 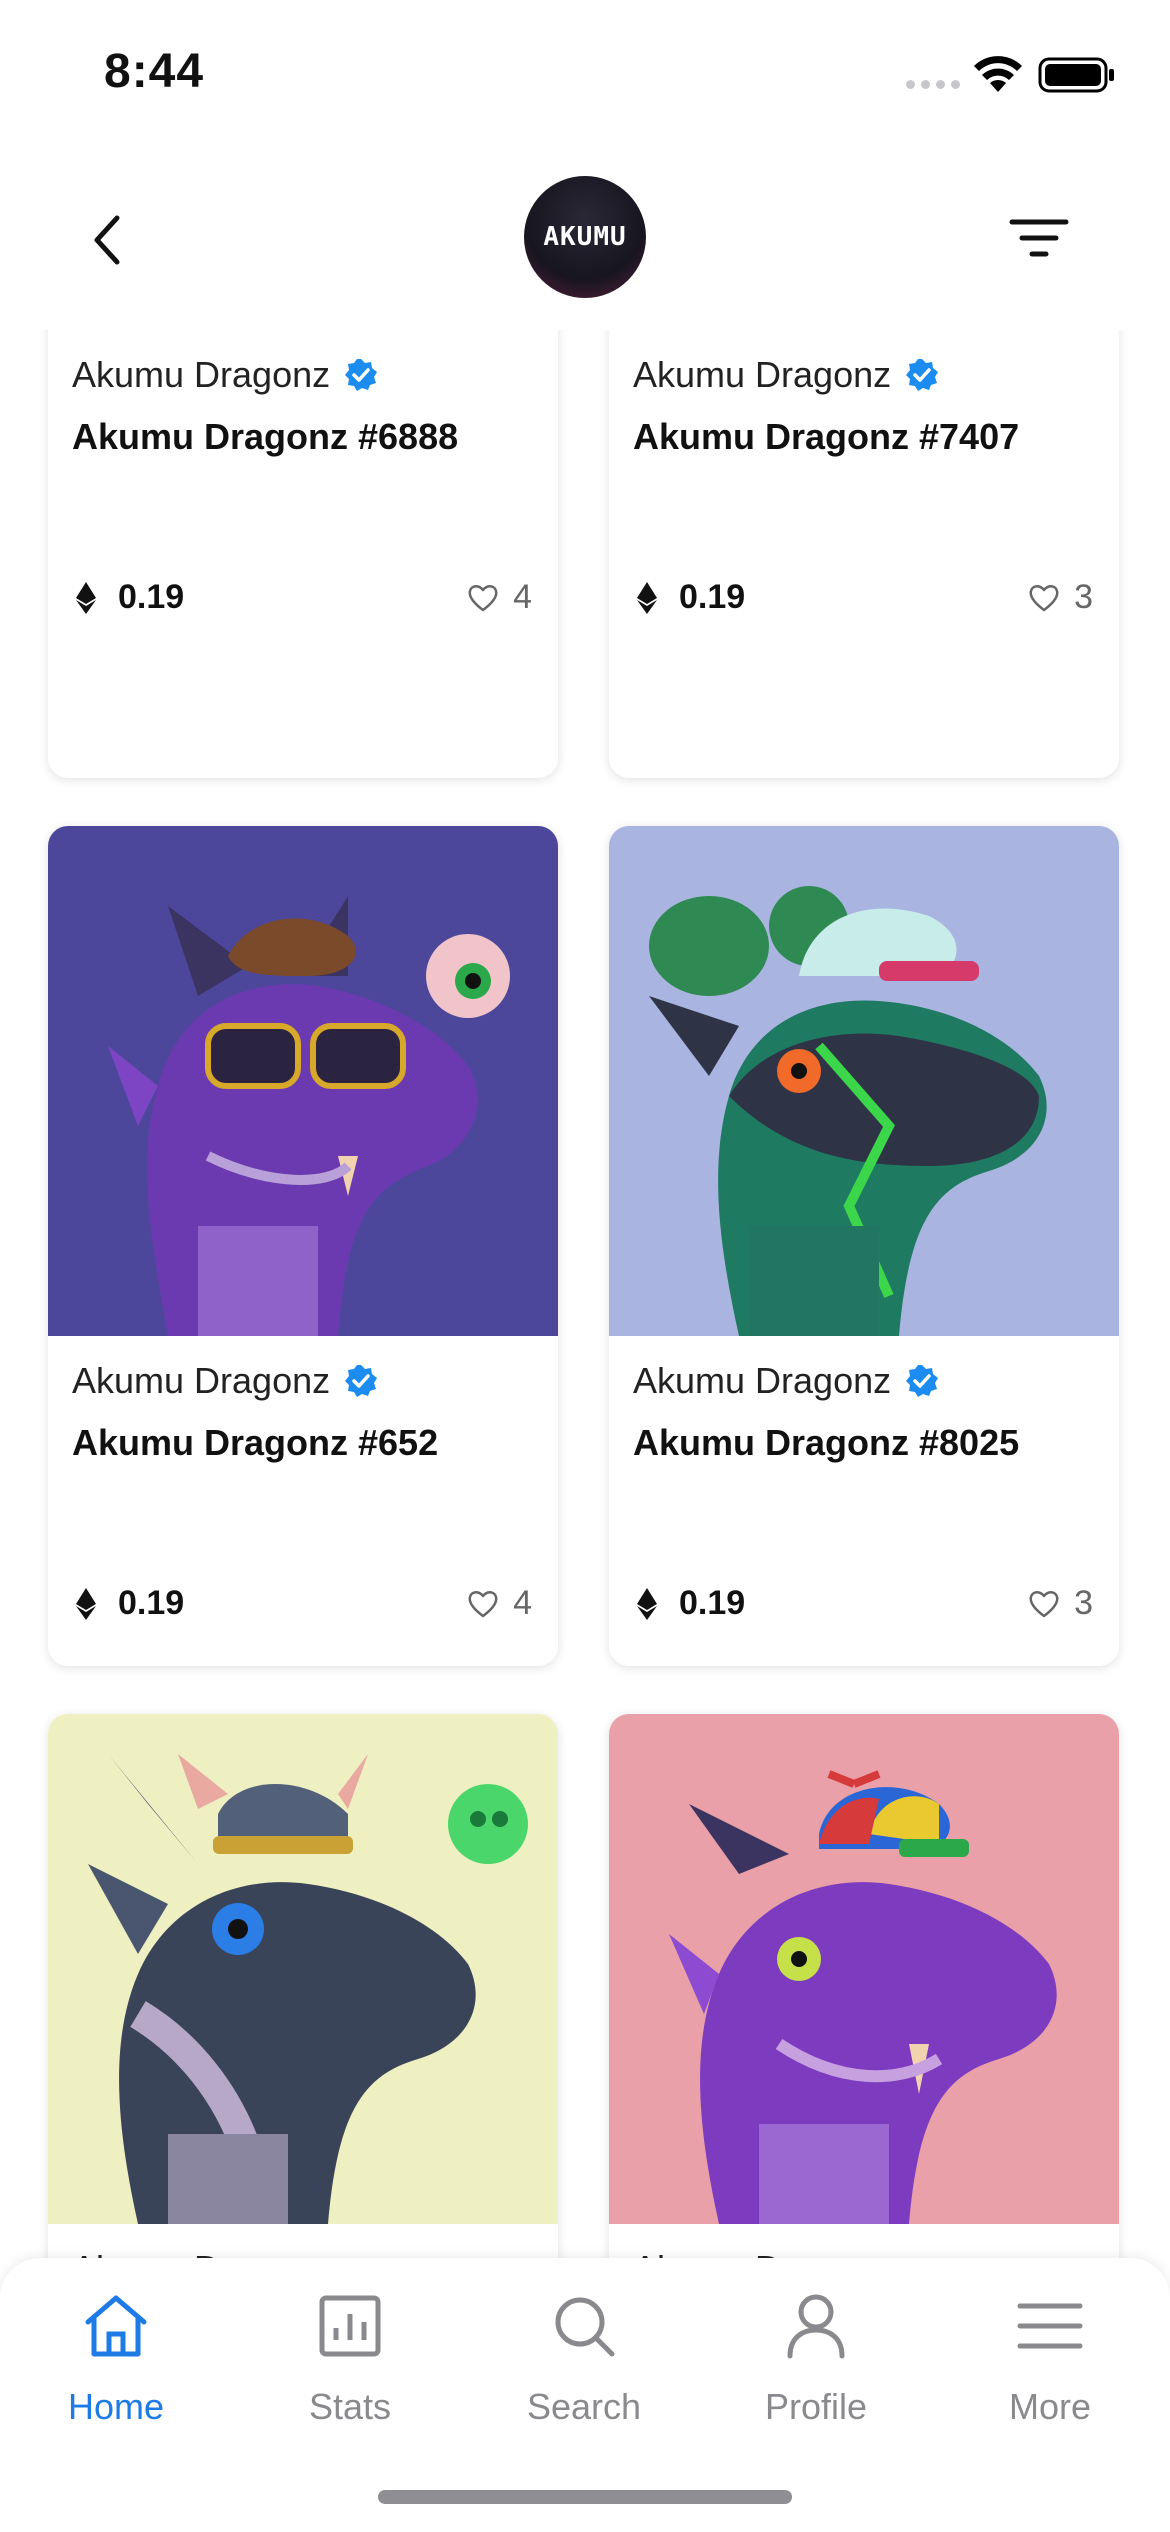 I want to click on tab-stats: Stats, so click(x=350, y=2373).